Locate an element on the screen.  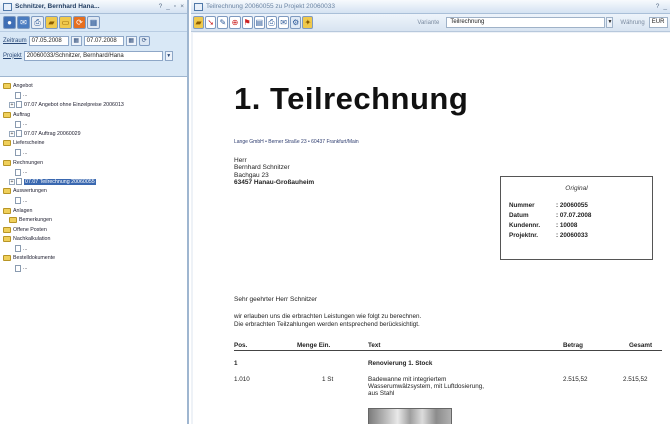
tree-node: +07.07 Angebot ohne Einzelpreise 2006013 is located at coordinates (93, 105).